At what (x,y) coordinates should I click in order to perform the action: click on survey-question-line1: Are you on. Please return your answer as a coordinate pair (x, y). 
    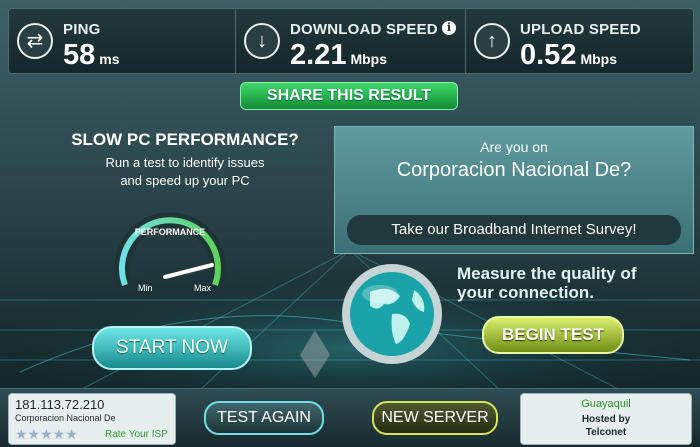
    Looking at the image, I should click on (514, 147).